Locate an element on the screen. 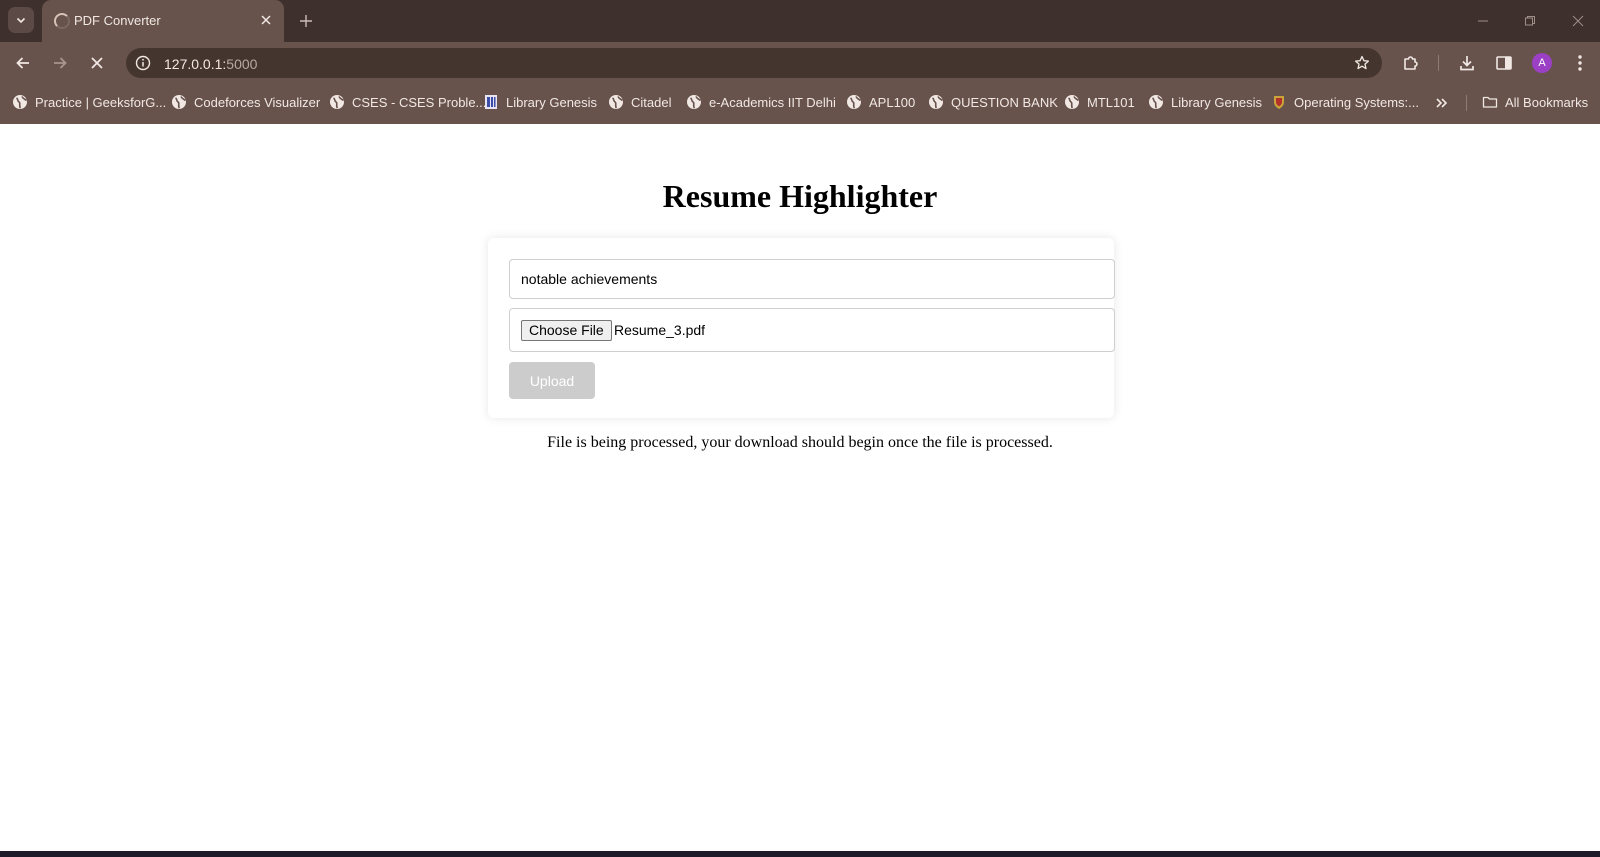 The image size is (1600, 857). page-title: Resume Highlighter is located at coordinates (800, 196).